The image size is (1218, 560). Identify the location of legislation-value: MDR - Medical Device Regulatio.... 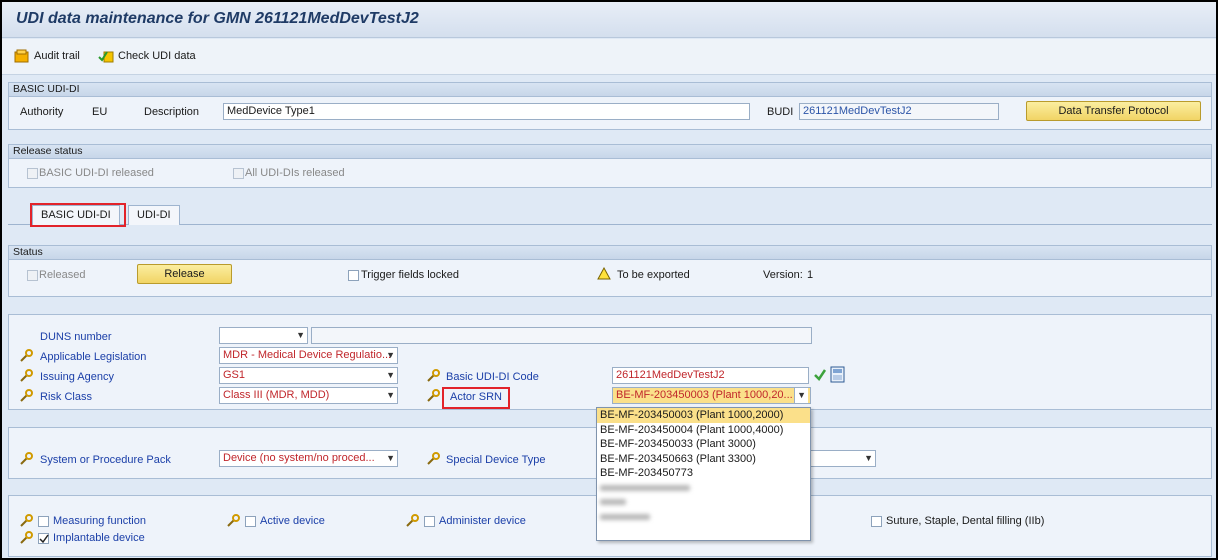
(307, 355).